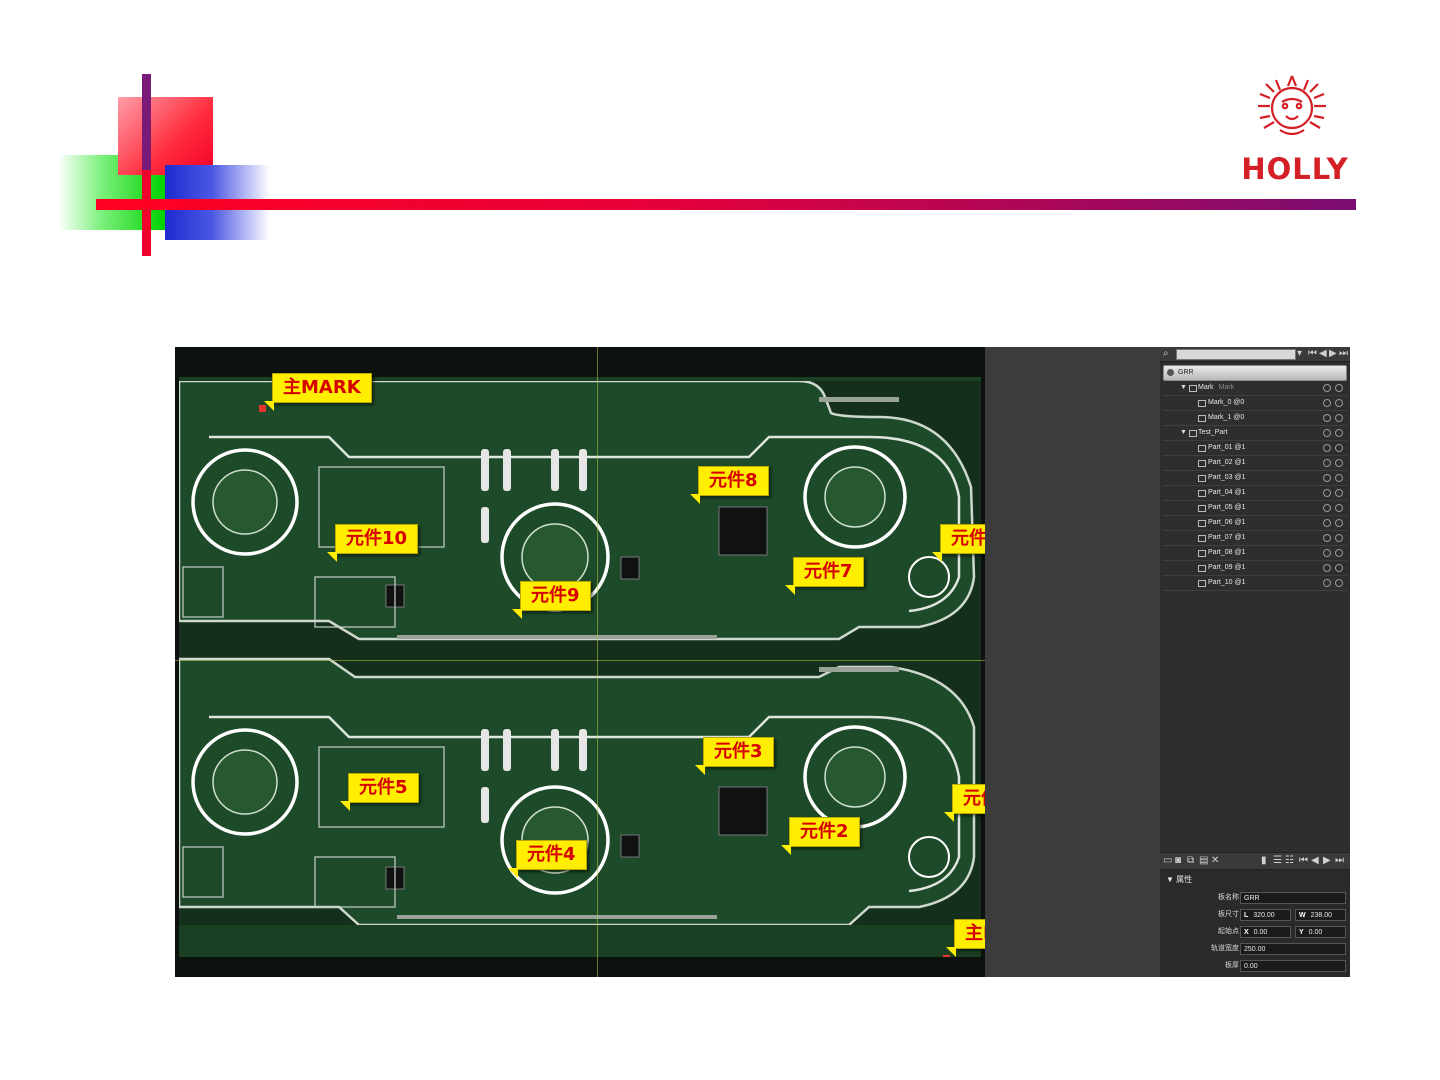 This screenshot has height=1080, width=1440. I want to click on tree-group-mark: ▼ Mark Mark, so click(1255, 388).